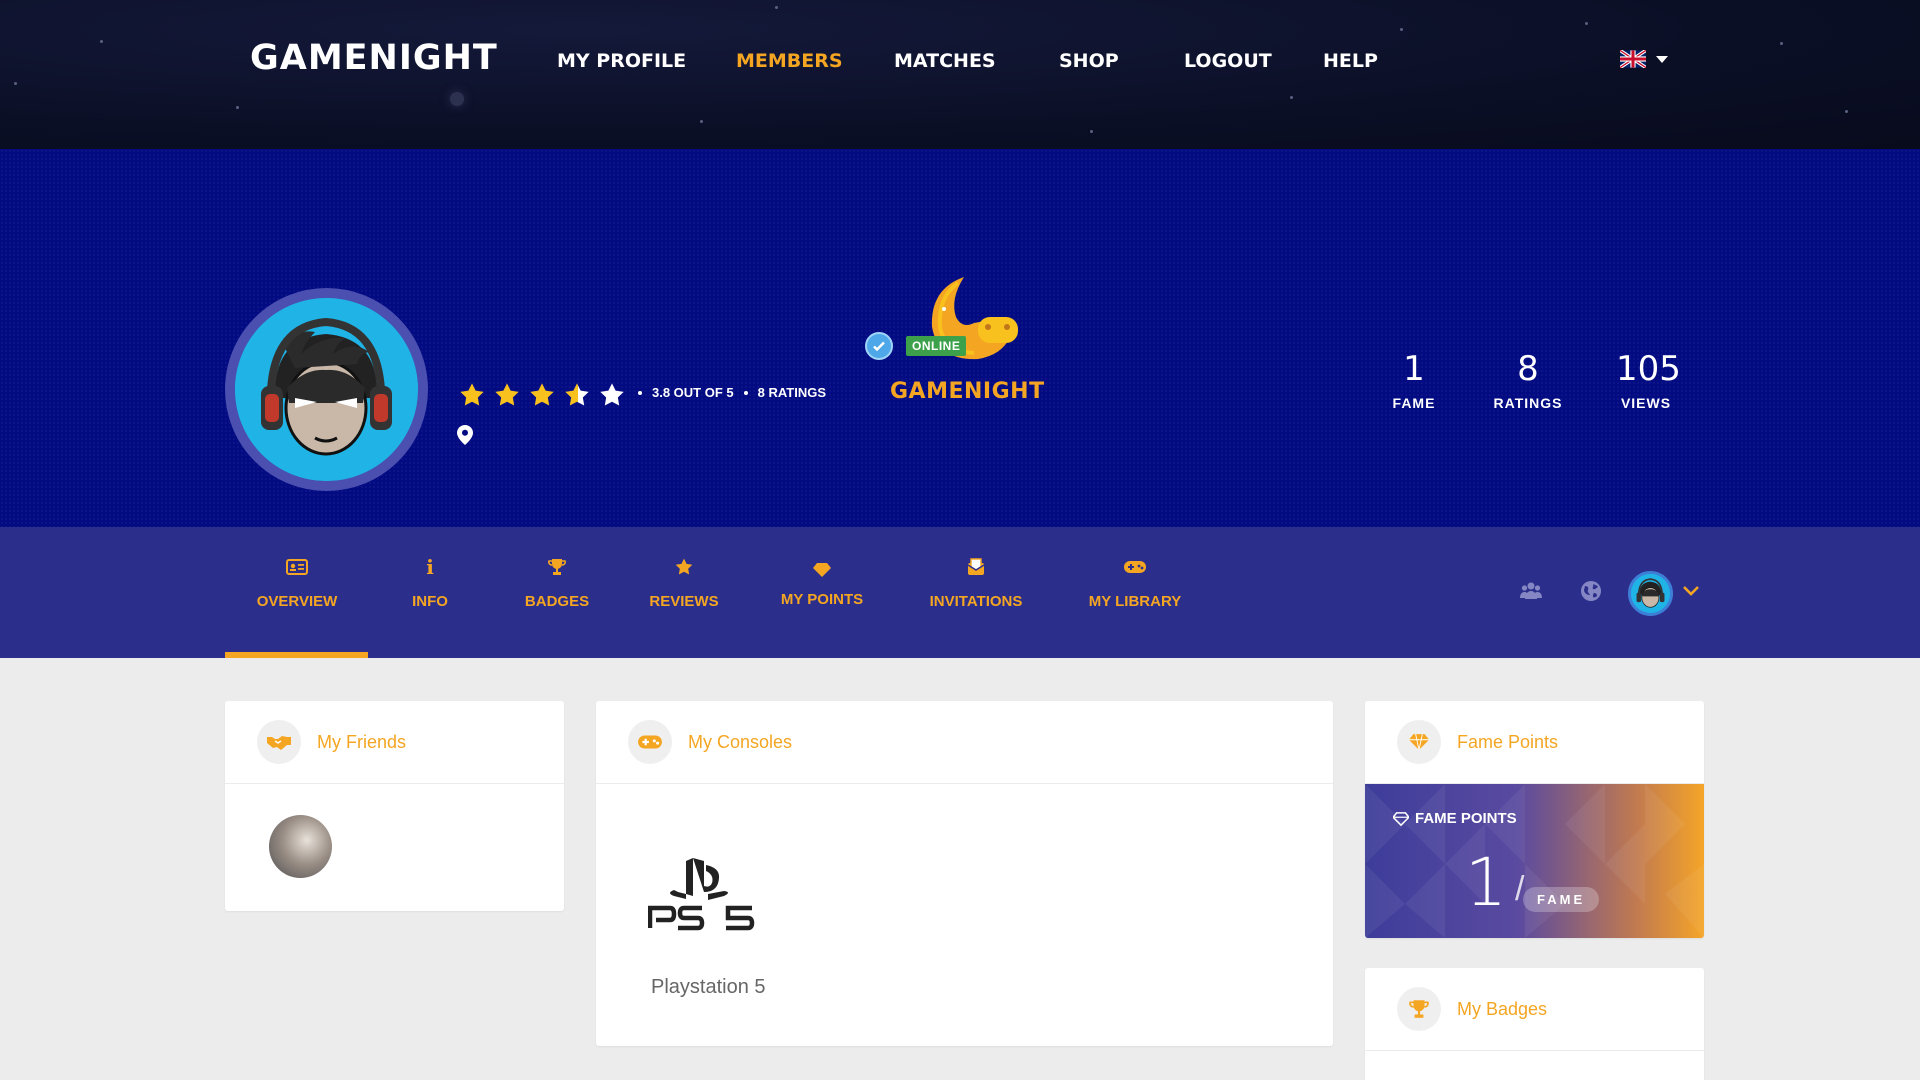 The width and height of the screenshot is (1920, 1080). Describe the element at coordinates (1135, 582) in the screenshot. I see `tab-my-library: MY LIBRARY` at that location.